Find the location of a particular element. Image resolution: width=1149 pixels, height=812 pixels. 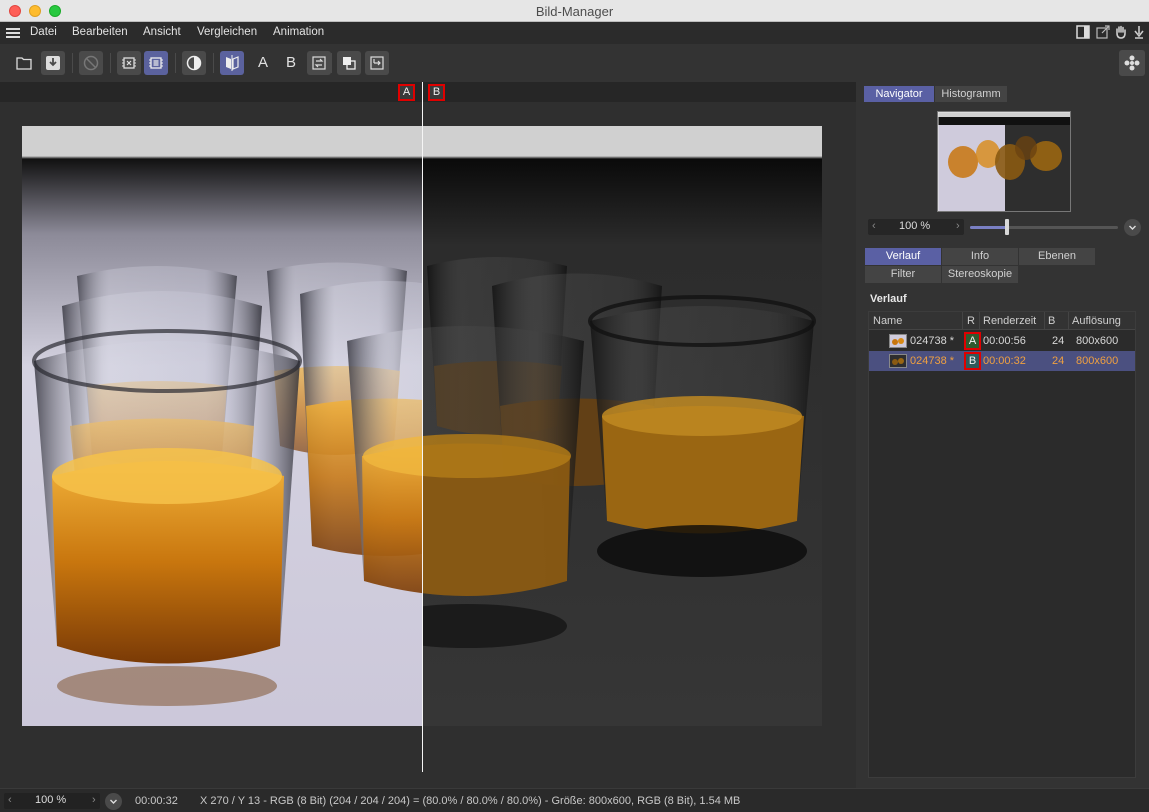

save-button is located at coordinates (53, 63).